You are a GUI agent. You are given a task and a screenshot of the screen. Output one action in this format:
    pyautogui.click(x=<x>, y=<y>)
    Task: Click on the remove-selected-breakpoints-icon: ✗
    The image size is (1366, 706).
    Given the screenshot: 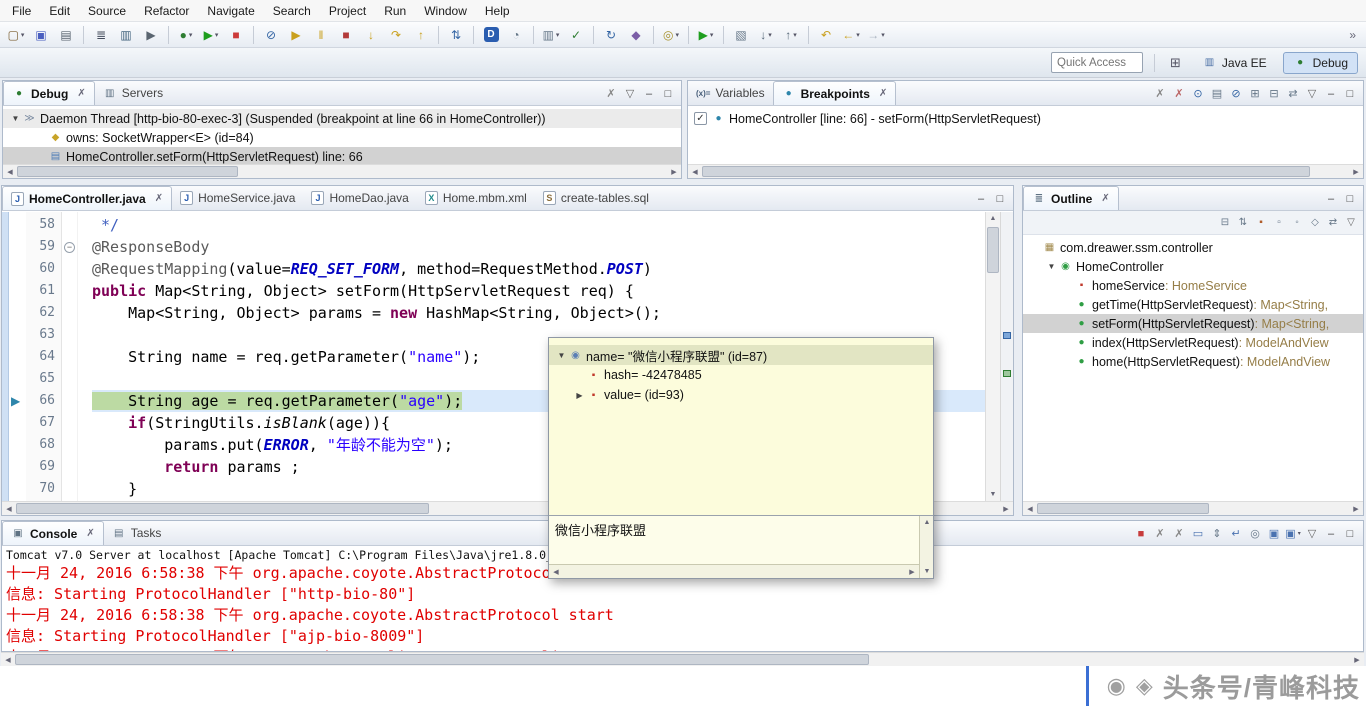 What is the action you would take?
    pyautogui.click(x=1160, y=93)
    